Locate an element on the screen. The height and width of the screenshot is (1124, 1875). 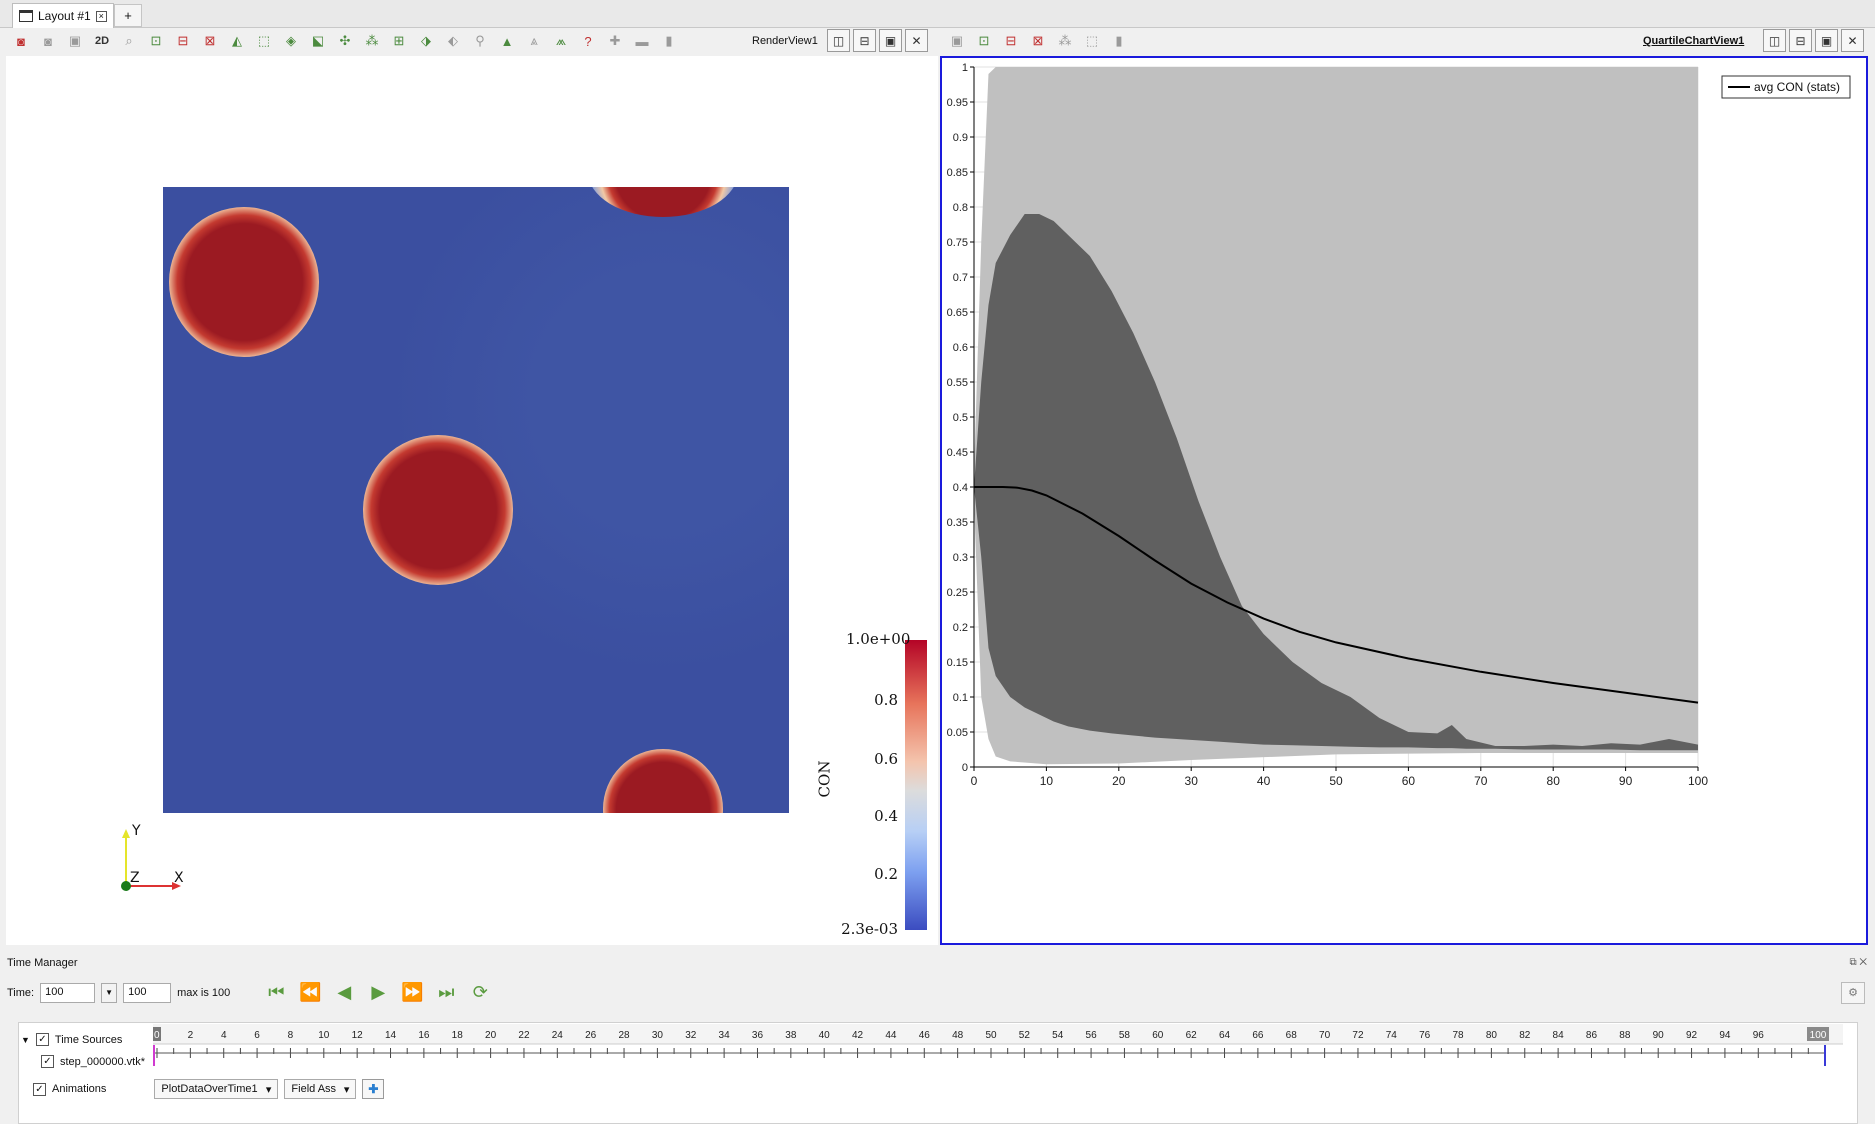
edit-selection-icon: ⚲ is located at coordinates (480, 41).